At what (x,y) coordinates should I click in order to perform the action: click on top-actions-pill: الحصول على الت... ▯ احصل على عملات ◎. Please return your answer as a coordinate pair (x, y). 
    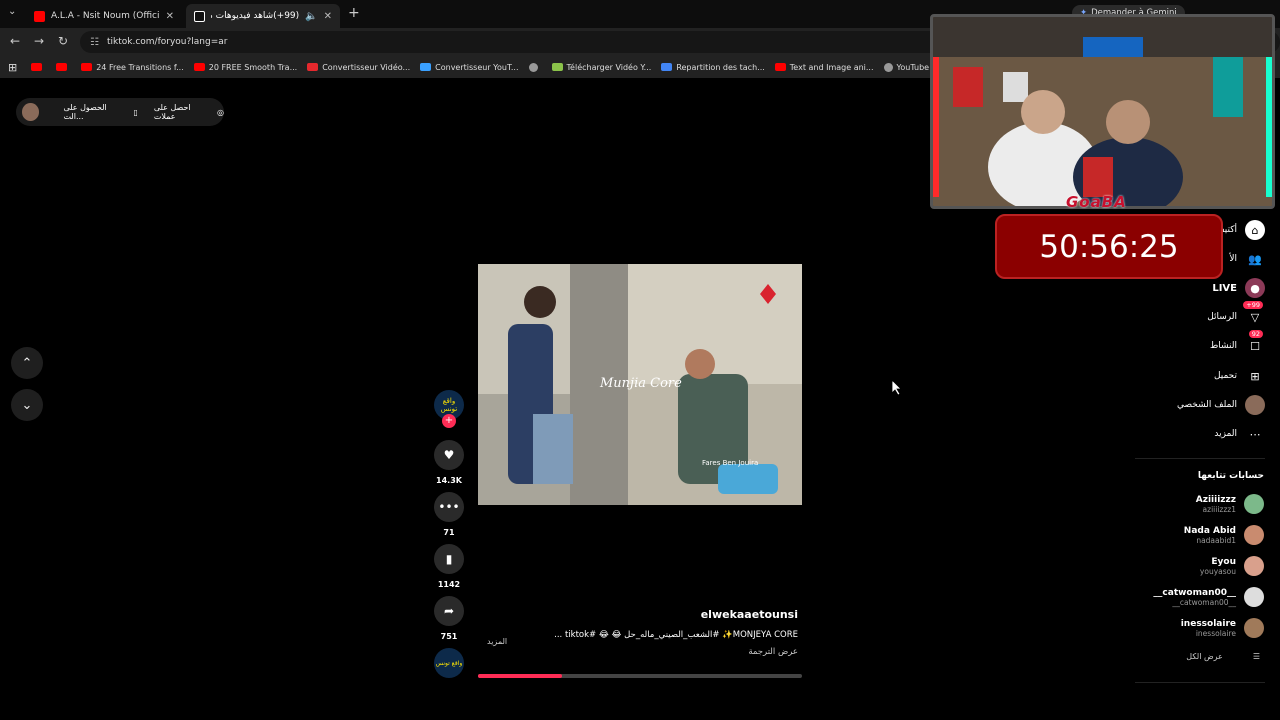
    Looking at the image, I should click on (120, 112).